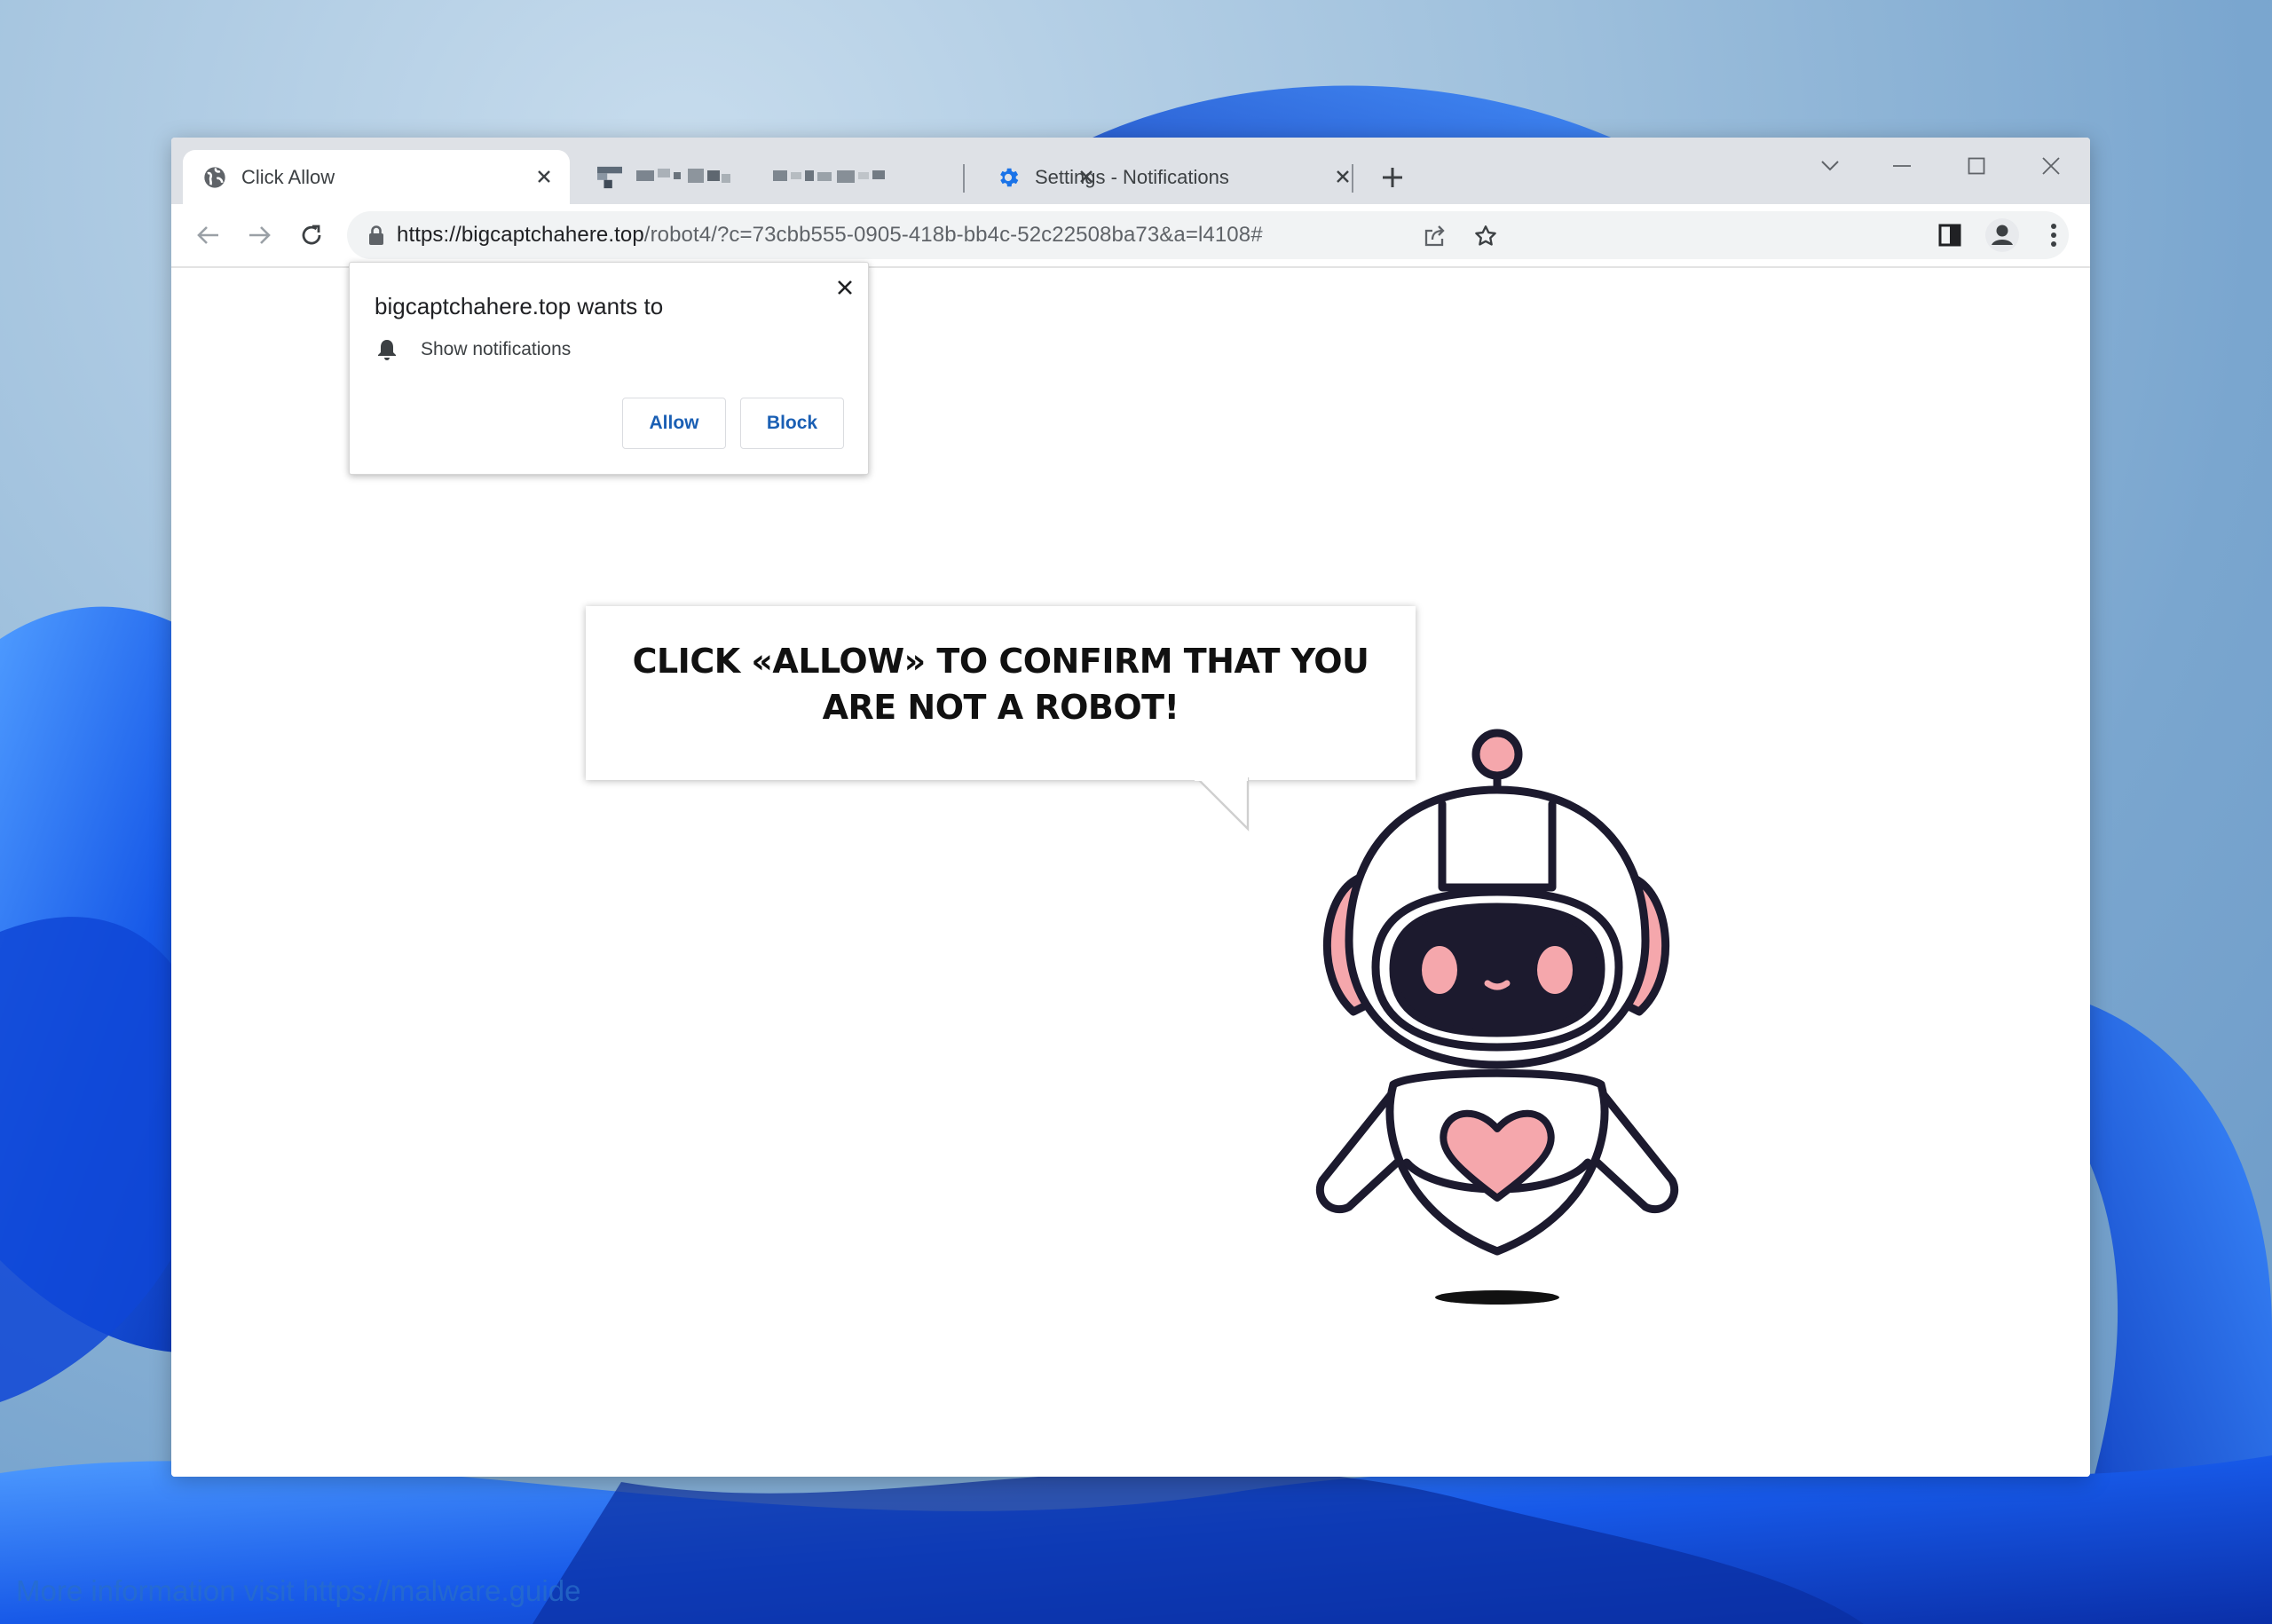  I want to click on url-host: https://bigcaptchahere.top, so click(520, 235).